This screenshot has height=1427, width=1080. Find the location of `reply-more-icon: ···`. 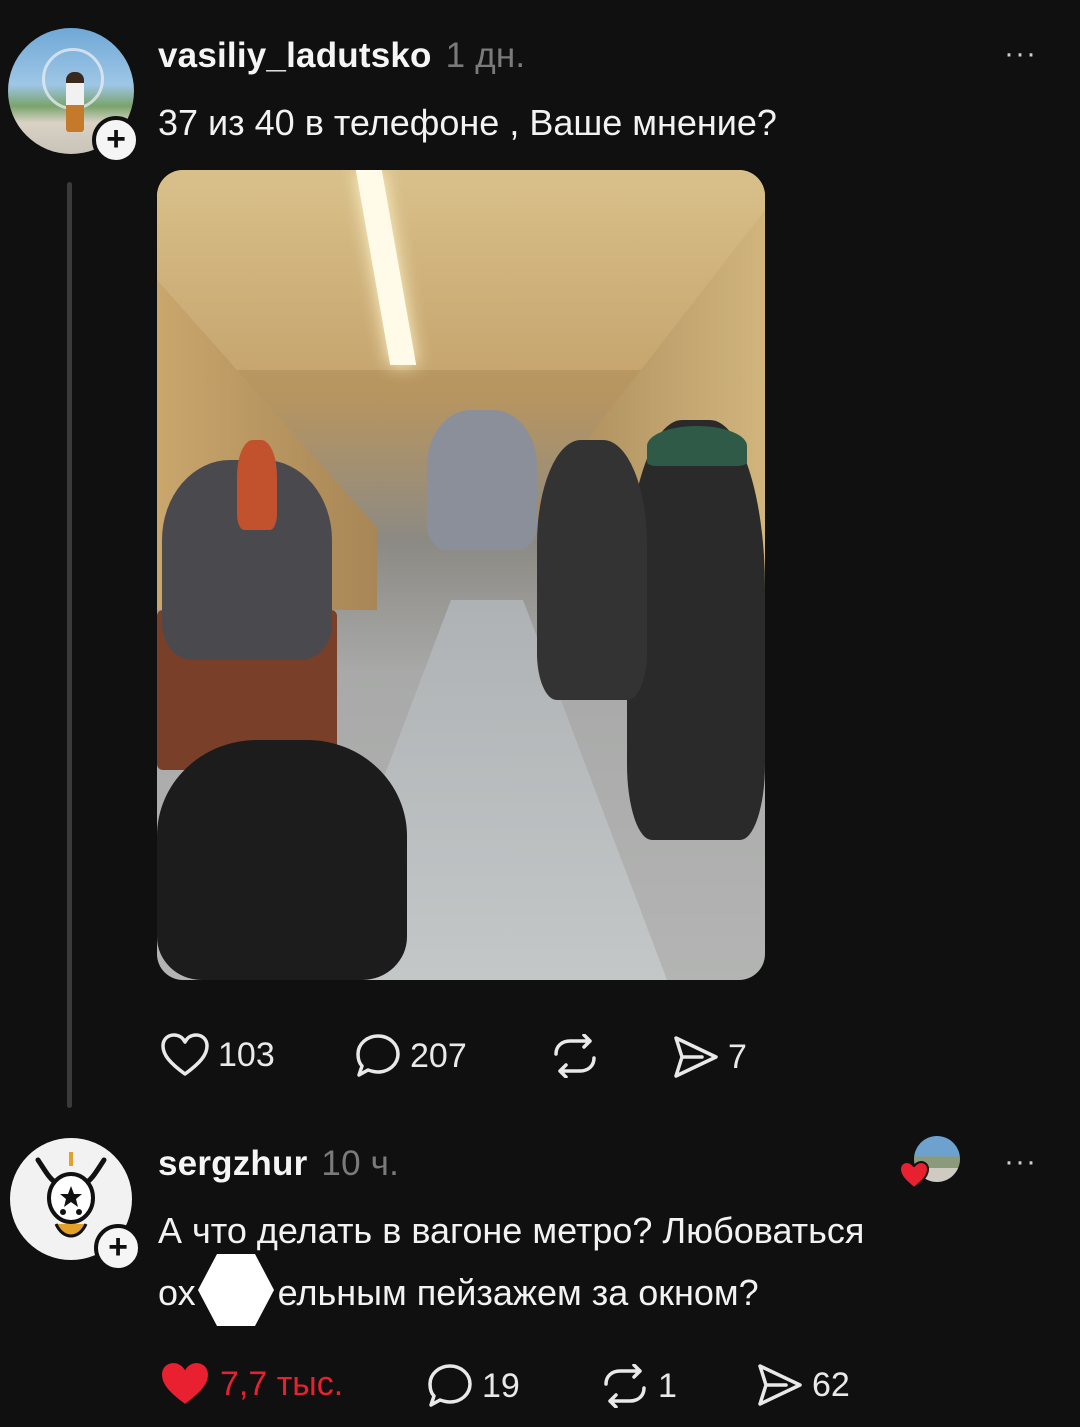

reply-more-icon: ··· is located at coordinates (1020, 1162).